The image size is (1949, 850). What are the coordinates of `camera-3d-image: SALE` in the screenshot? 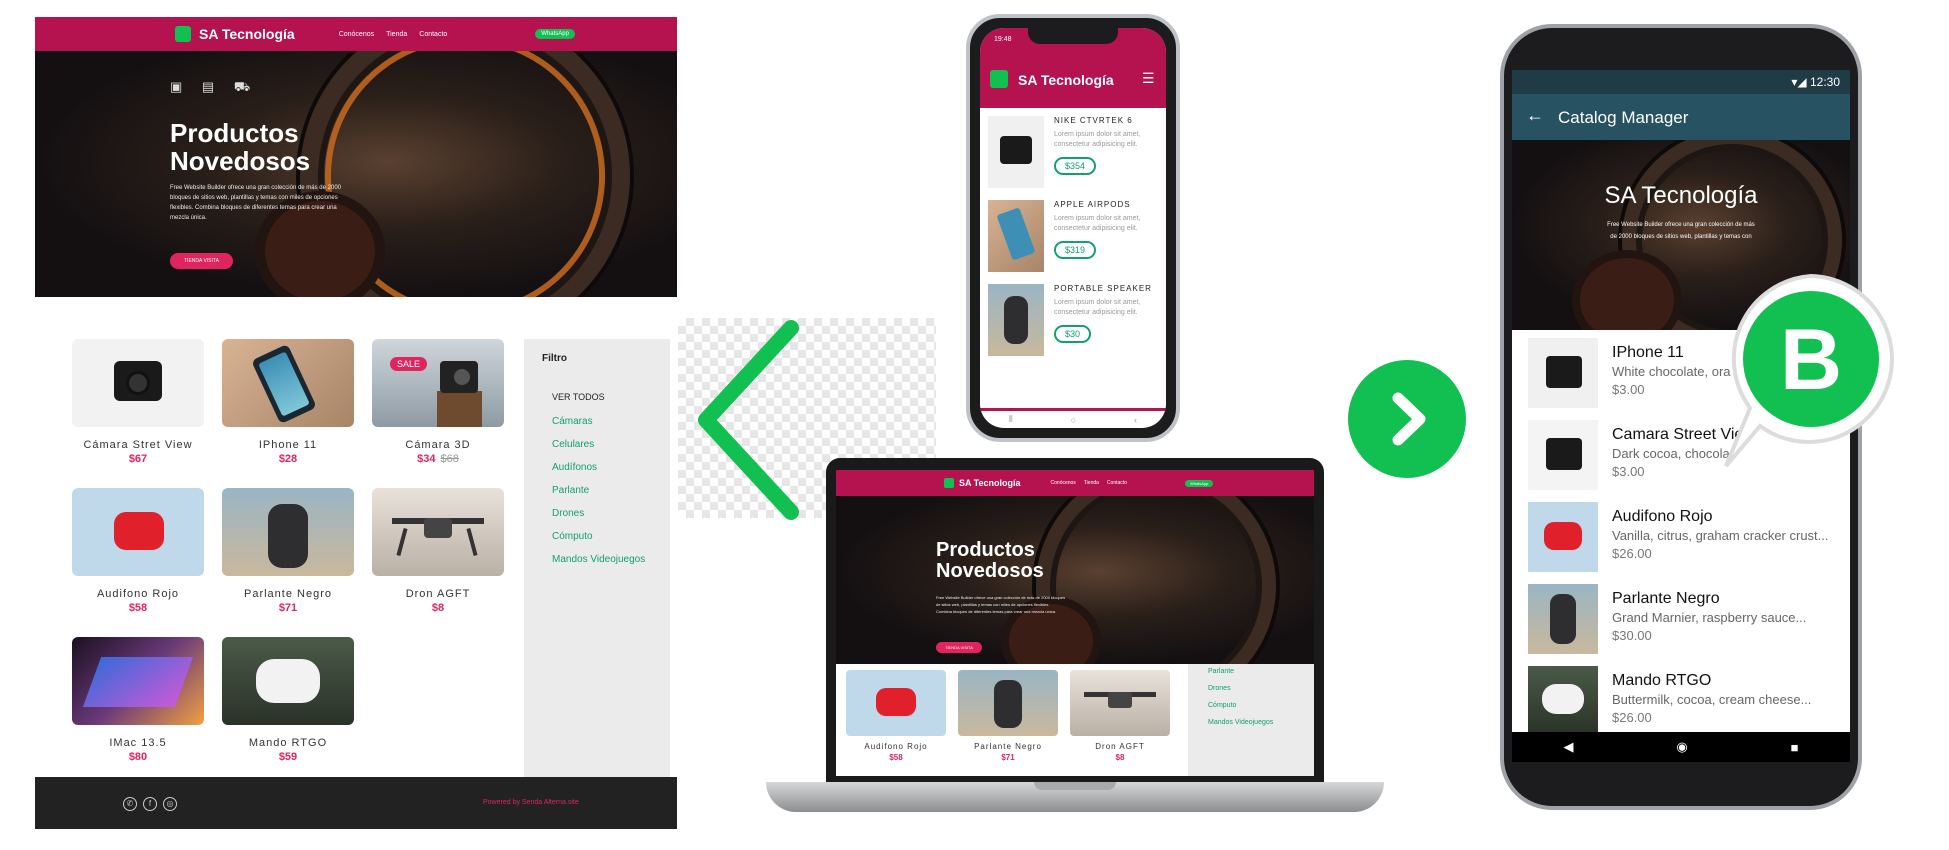 It's located at (438, 383).